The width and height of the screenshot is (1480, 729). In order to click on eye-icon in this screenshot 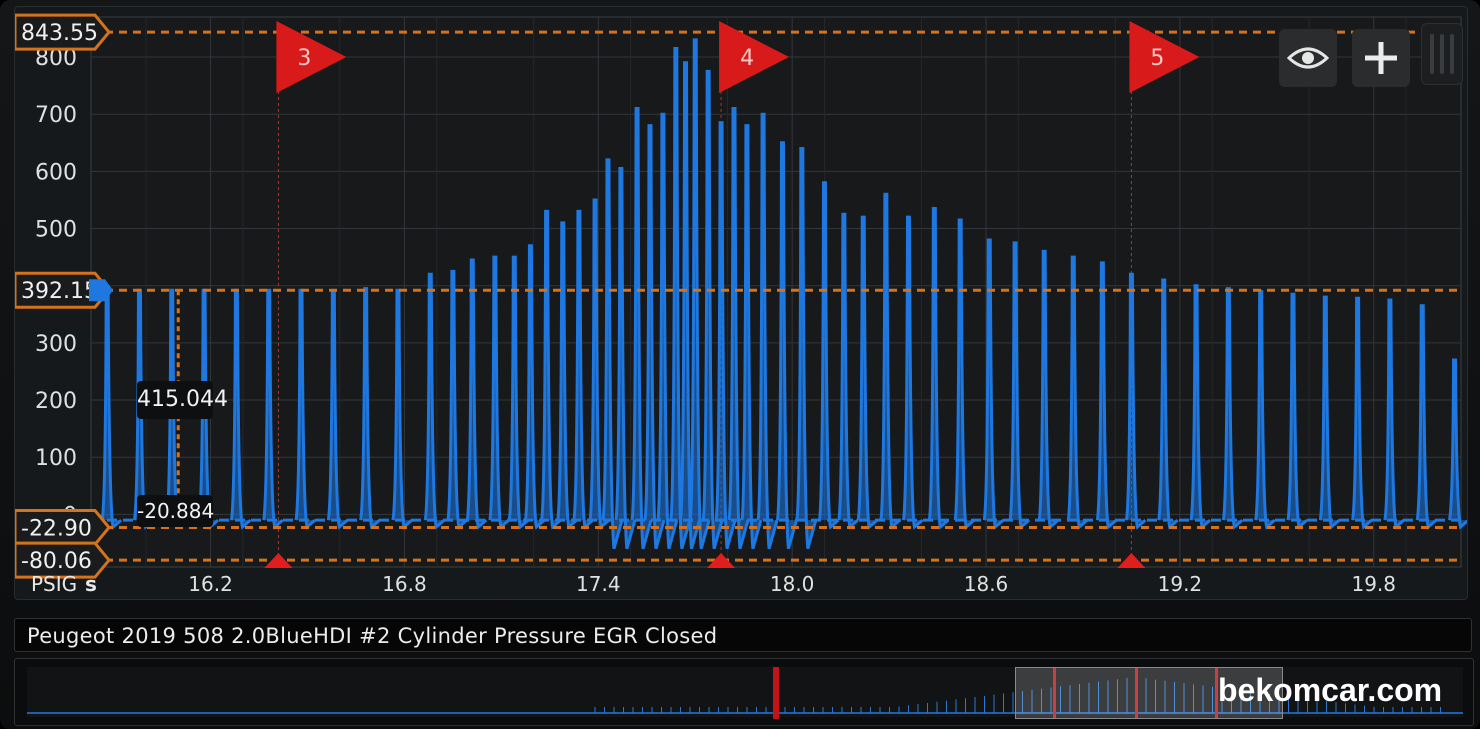, I will do `click(1308, 58)`.